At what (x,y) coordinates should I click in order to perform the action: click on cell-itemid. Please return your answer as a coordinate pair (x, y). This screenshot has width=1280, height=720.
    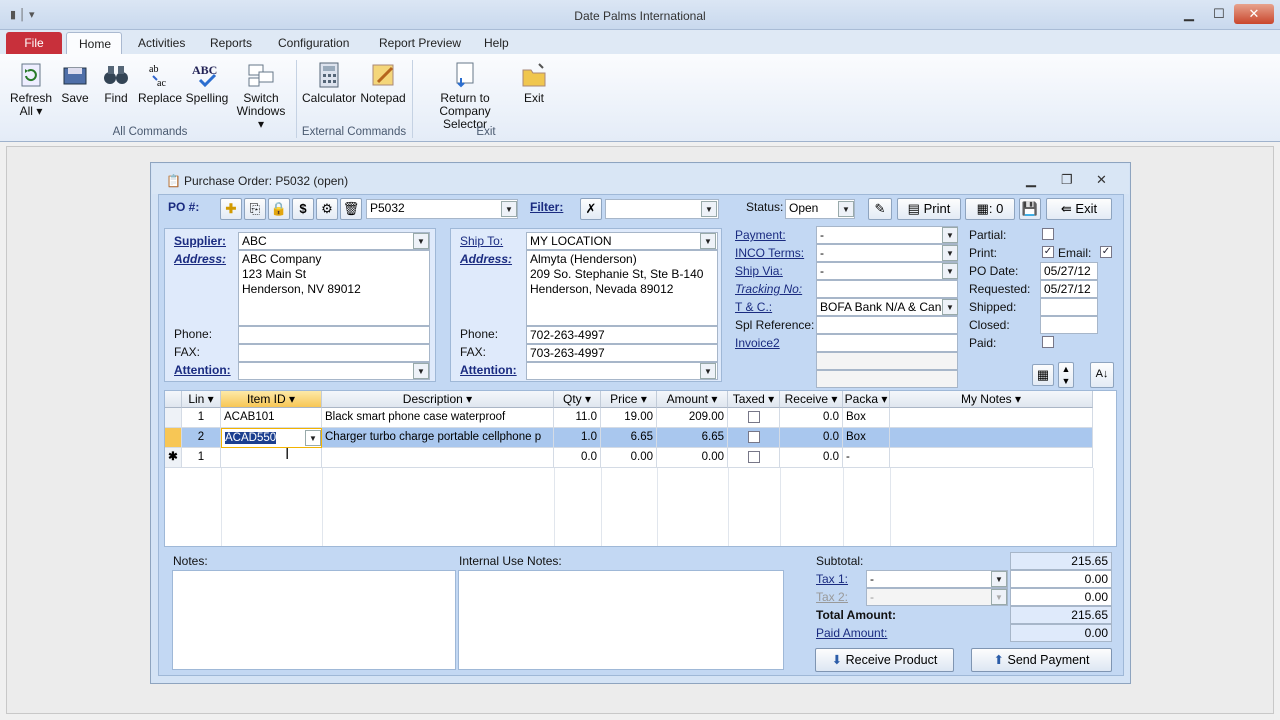
    Looking at the image, I should click on (271, 458).